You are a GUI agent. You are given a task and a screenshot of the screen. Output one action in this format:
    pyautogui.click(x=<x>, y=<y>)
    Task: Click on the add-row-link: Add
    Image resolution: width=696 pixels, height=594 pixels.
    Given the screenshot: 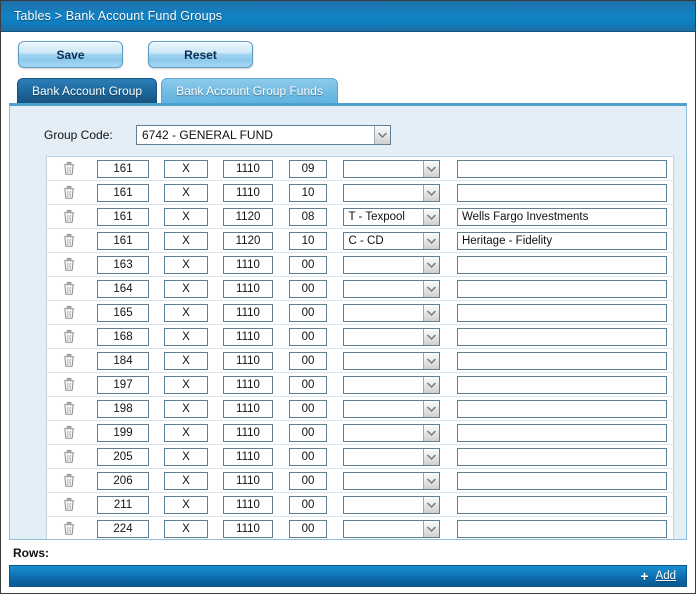 What is the action you would take?
    pyautogui.click(x=666, y=576)
    